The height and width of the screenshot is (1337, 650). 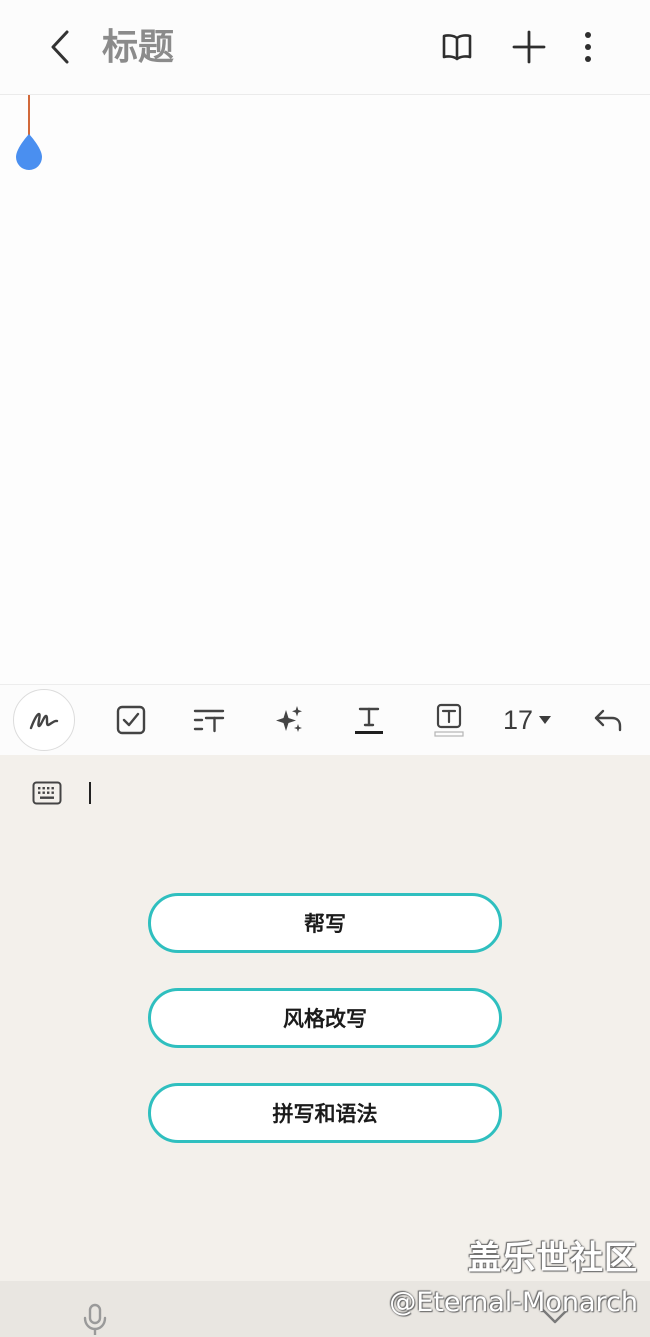 What do you see at coordinates (325, 923) in the screenshot?
I see `help-write-button: 帮写` at bounding box center [325, 923].